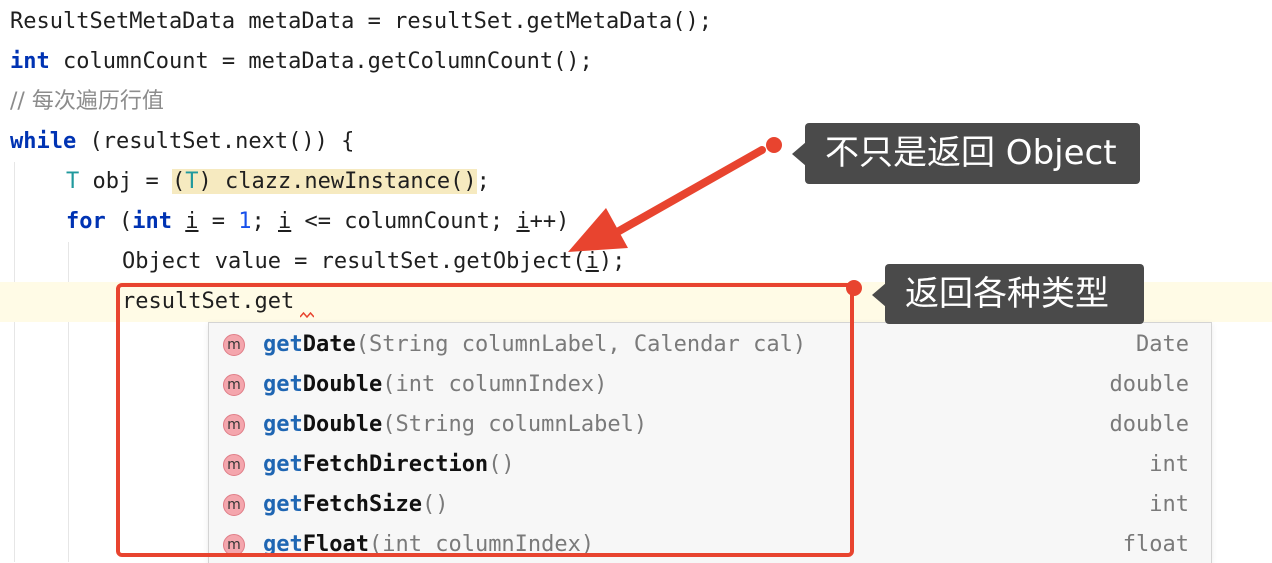 This screenshot has height=563, width=1272. Describe the element at coordinates (774, 145) in the screenshot. I see `annotation-dot` at that location.